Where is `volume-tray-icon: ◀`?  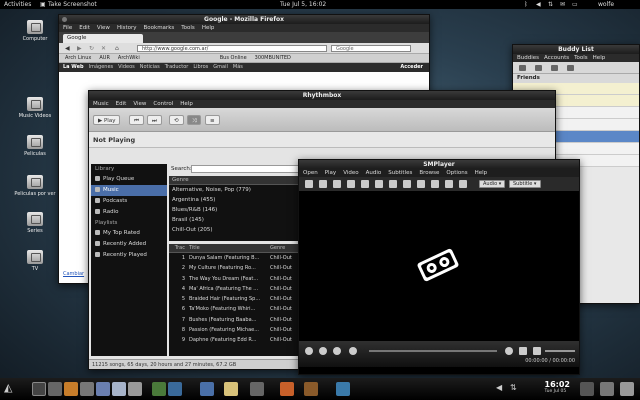 volume-tray-icon: ◀ is located at coordinates (499, 387).